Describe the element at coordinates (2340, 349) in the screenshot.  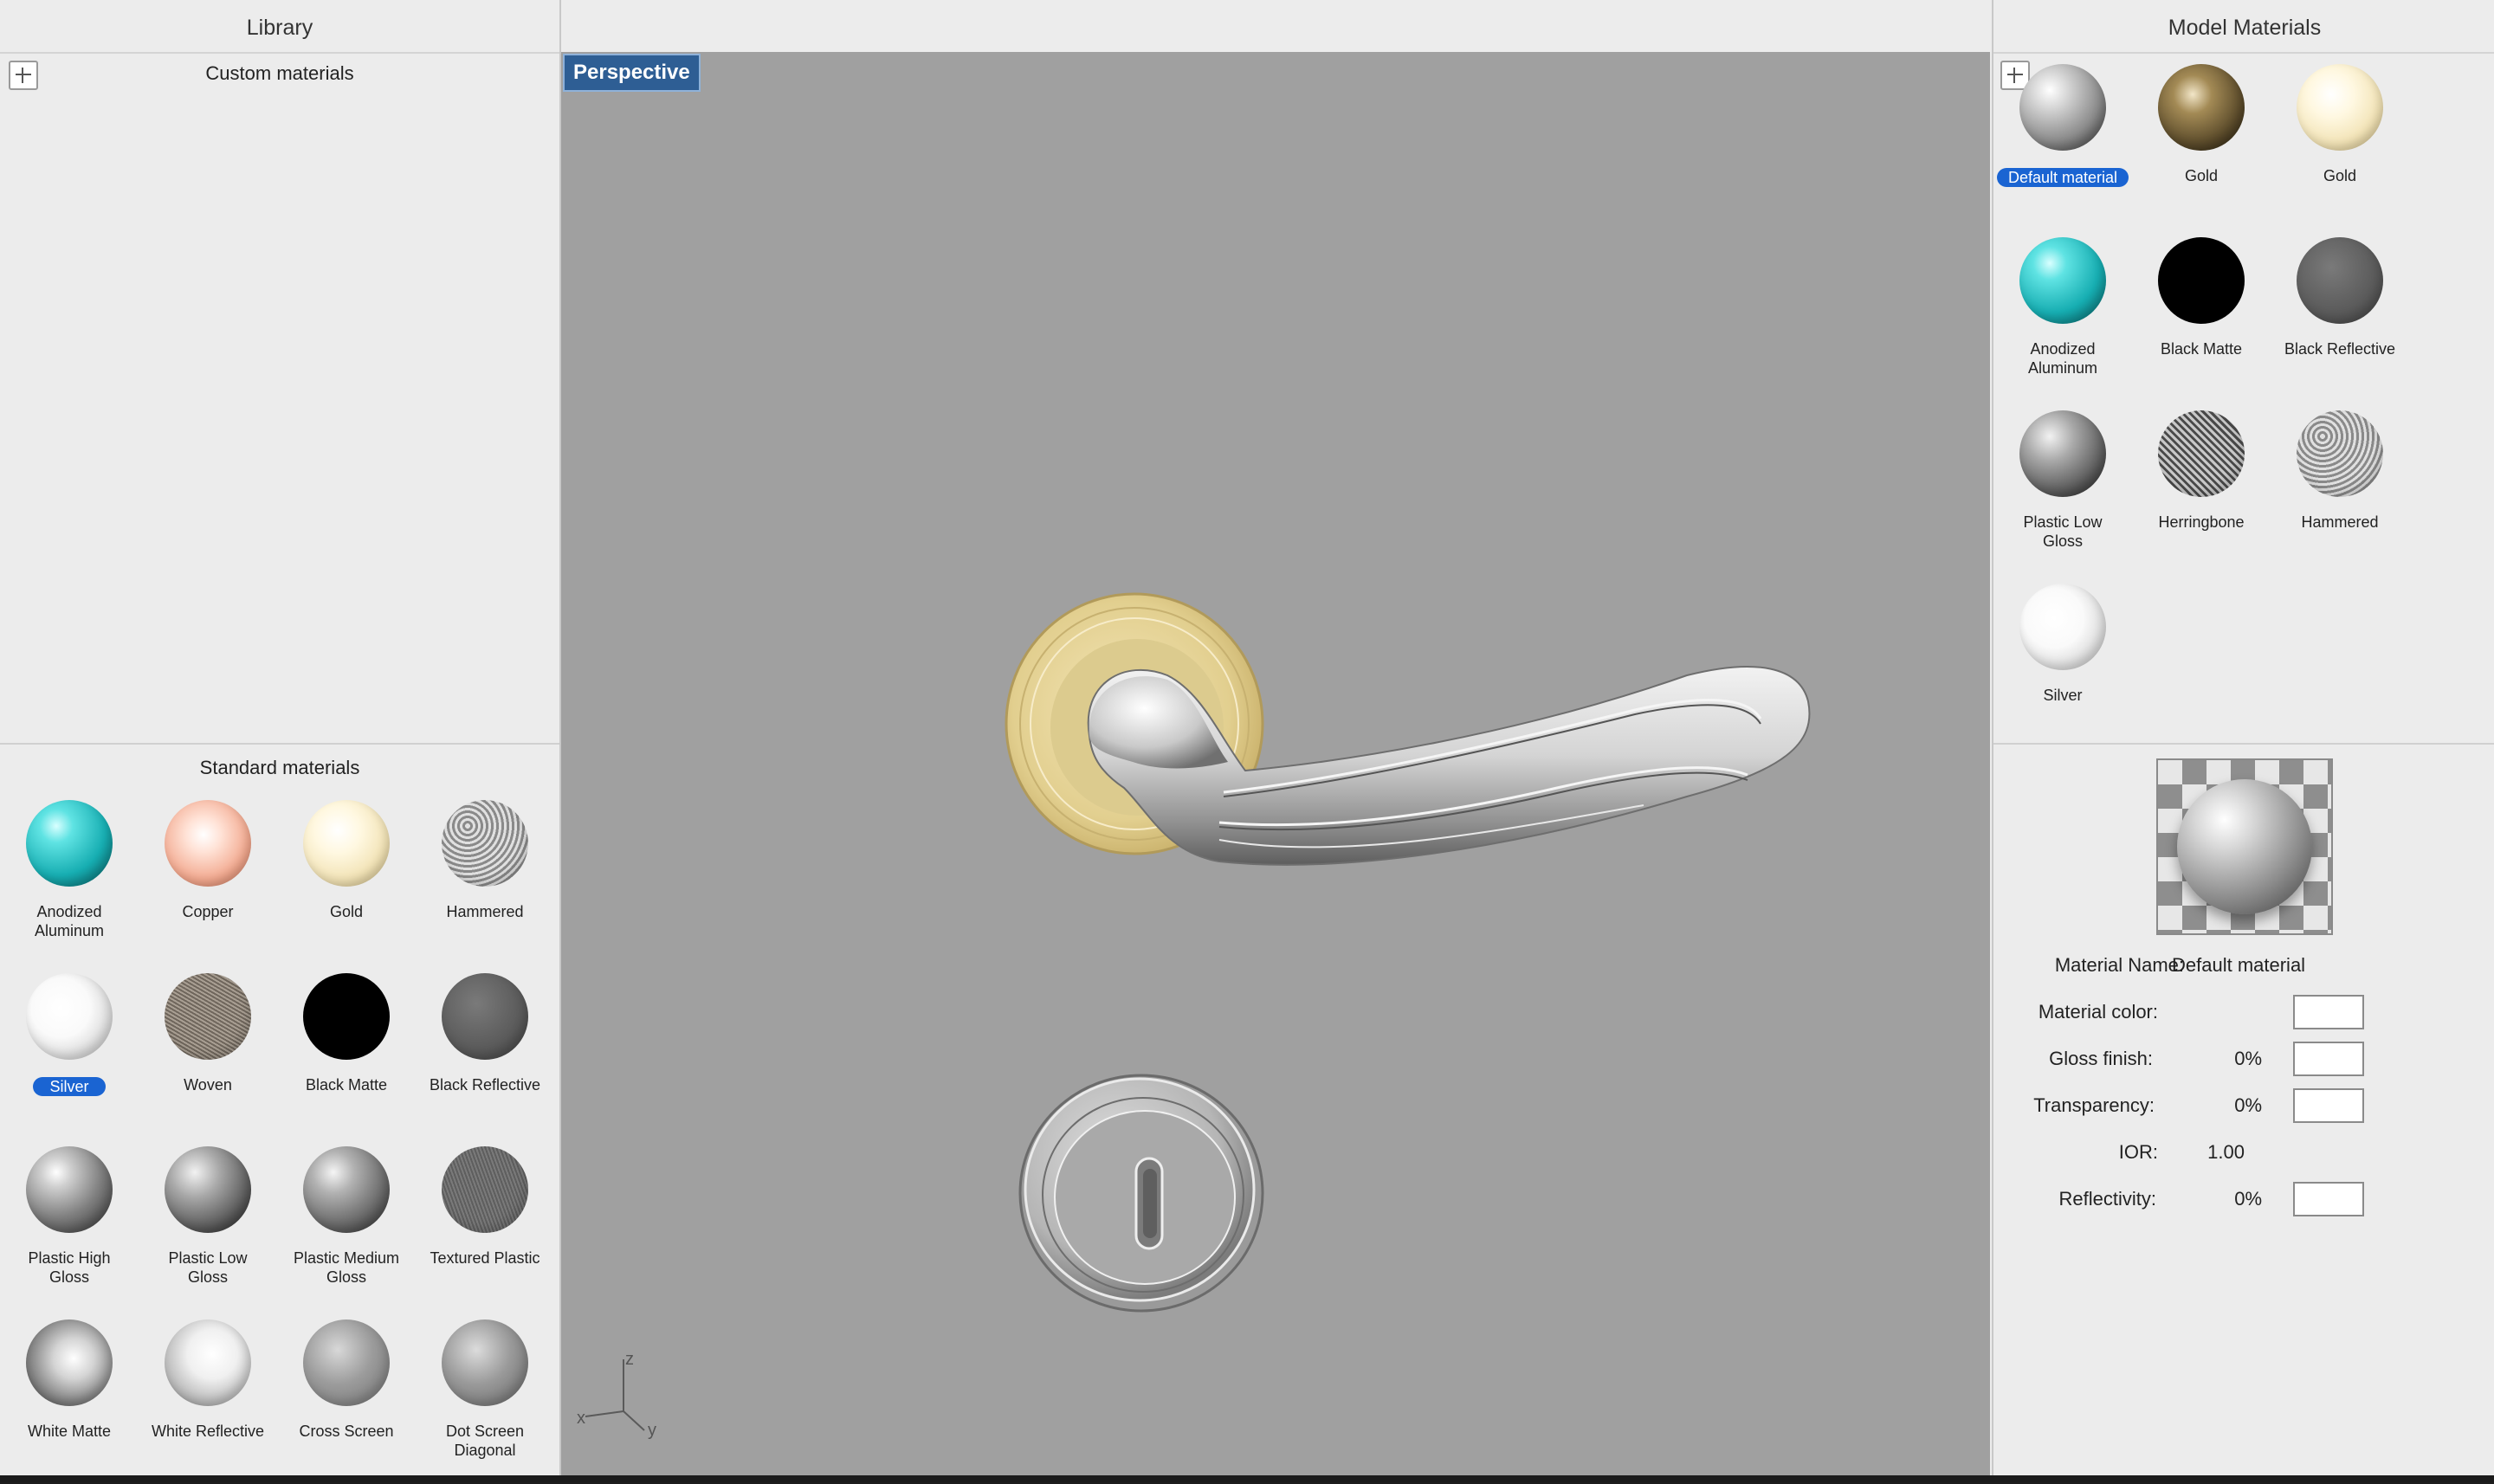
I see `model-material-label: Black Reflective` at that location.